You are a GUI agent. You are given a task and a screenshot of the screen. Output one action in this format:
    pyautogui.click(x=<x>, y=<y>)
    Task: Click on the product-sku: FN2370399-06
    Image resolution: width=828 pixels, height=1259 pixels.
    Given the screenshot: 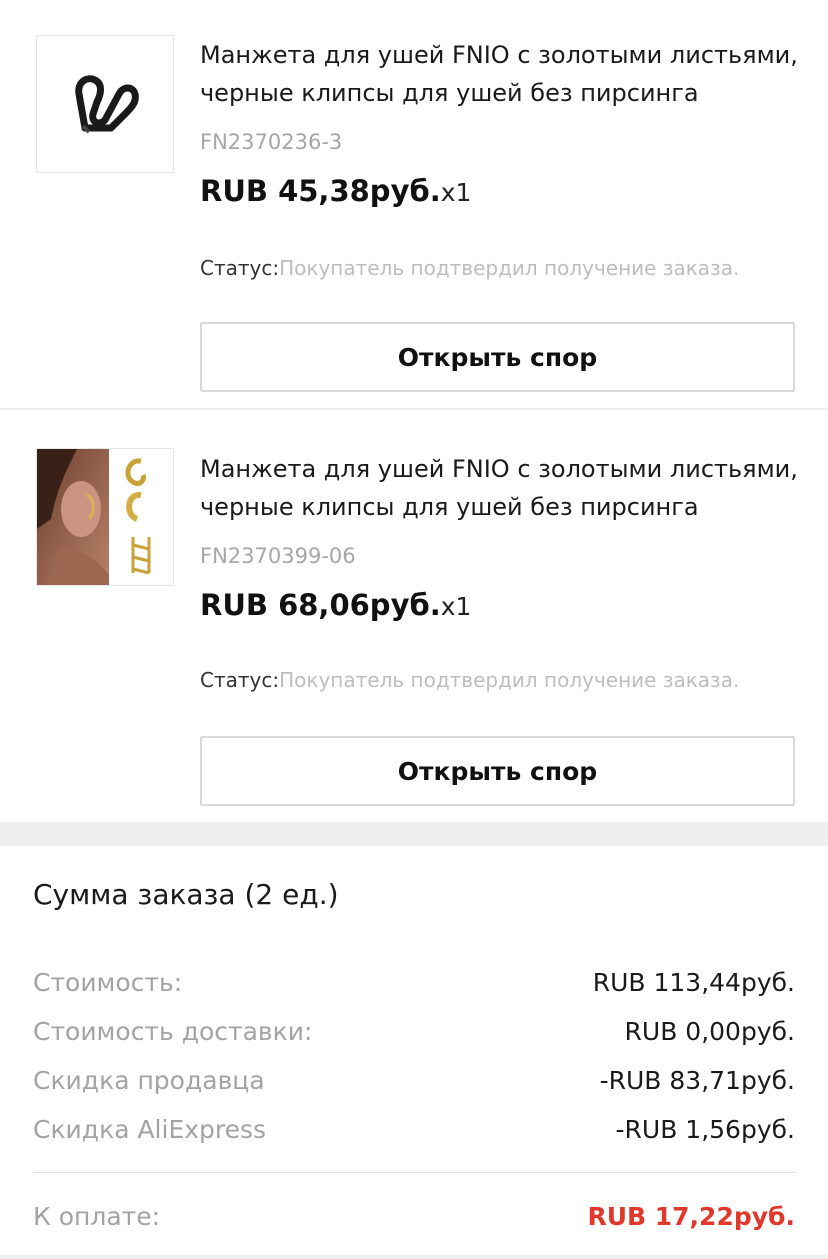 What is the action you would take?
    pyautogui.click(x=278, y=556)
    